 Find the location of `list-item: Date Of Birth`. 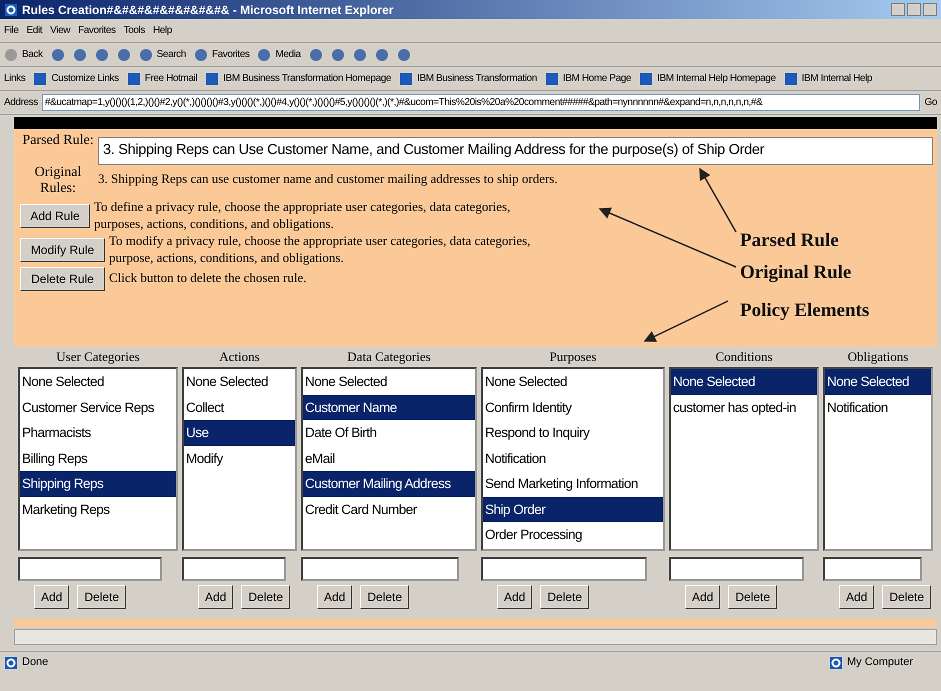

list-item: Date Of Birth is located at coordinates (389, 433).